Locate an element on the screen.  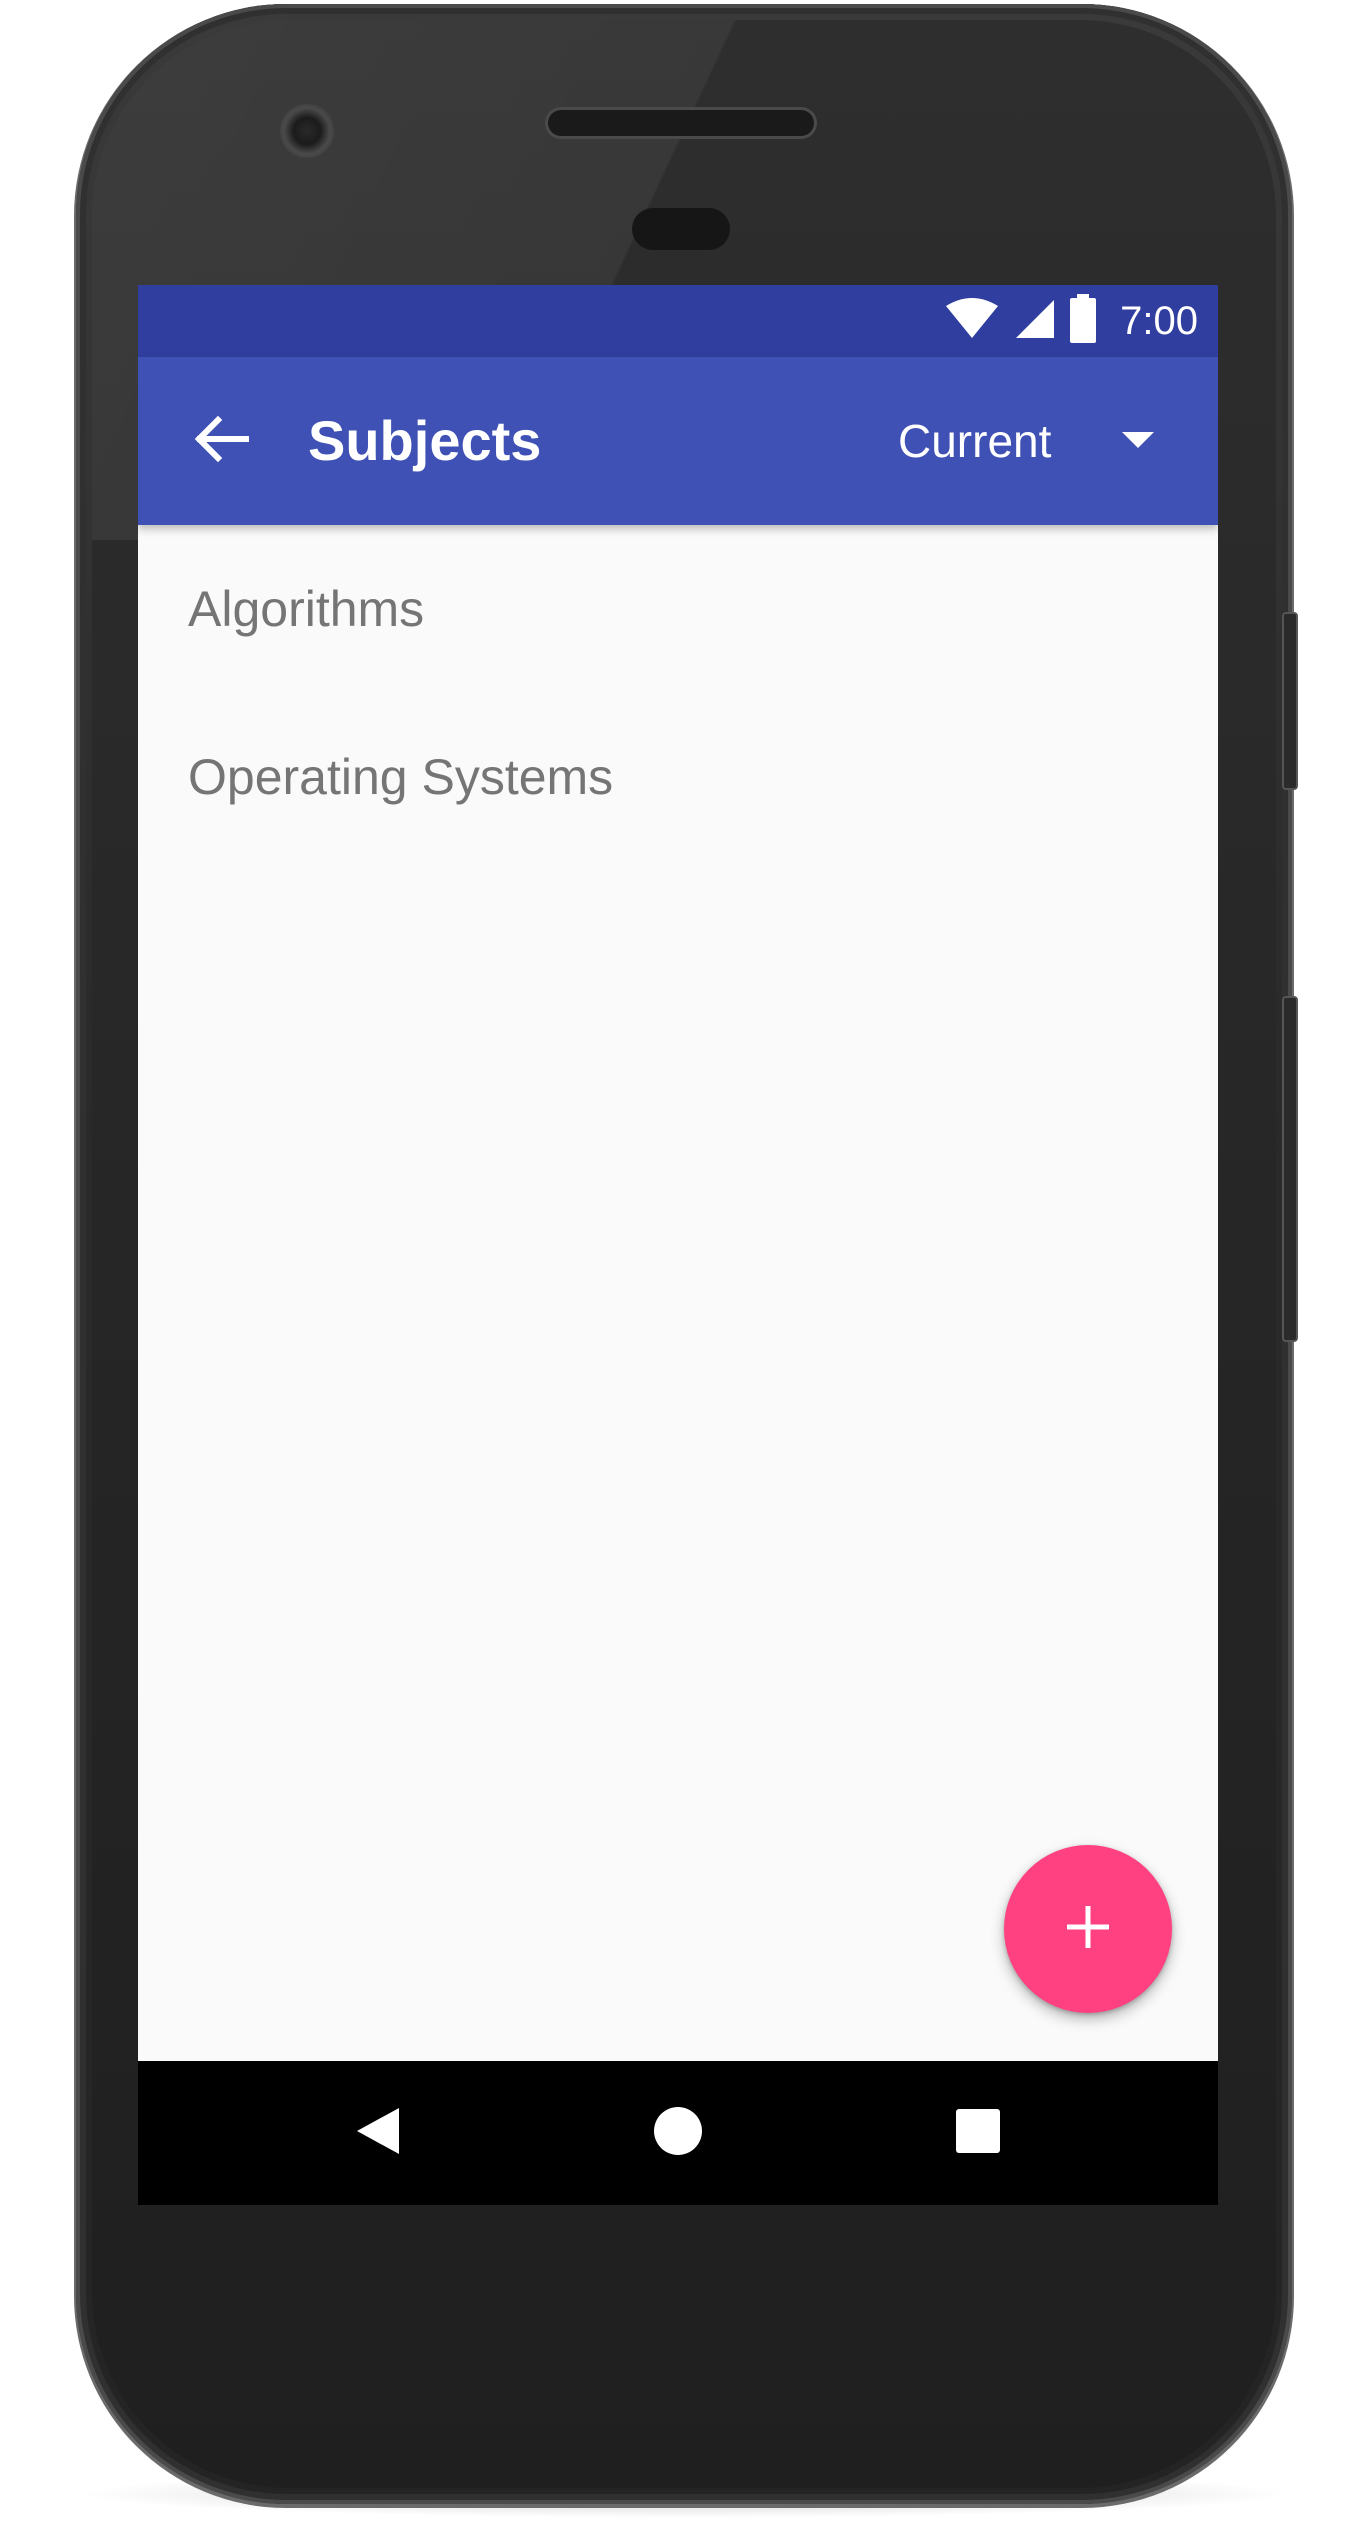
subject-name: Operating Systems is located at coordinates (401, 777).